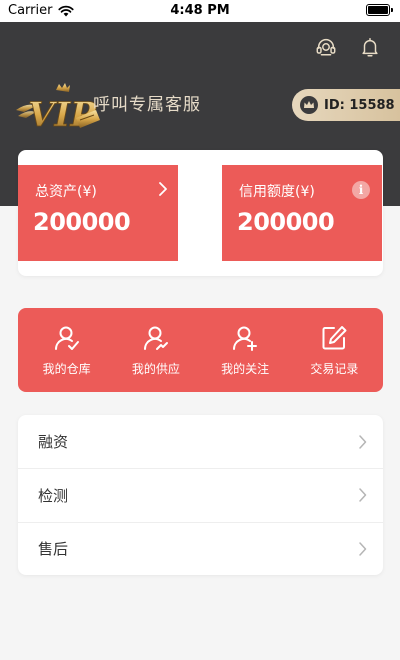  What do you see at coordinates (66, 192) in the screenshot?
I see `total-assets-title: 总资产(¥)` at bounding box center [66, 192].